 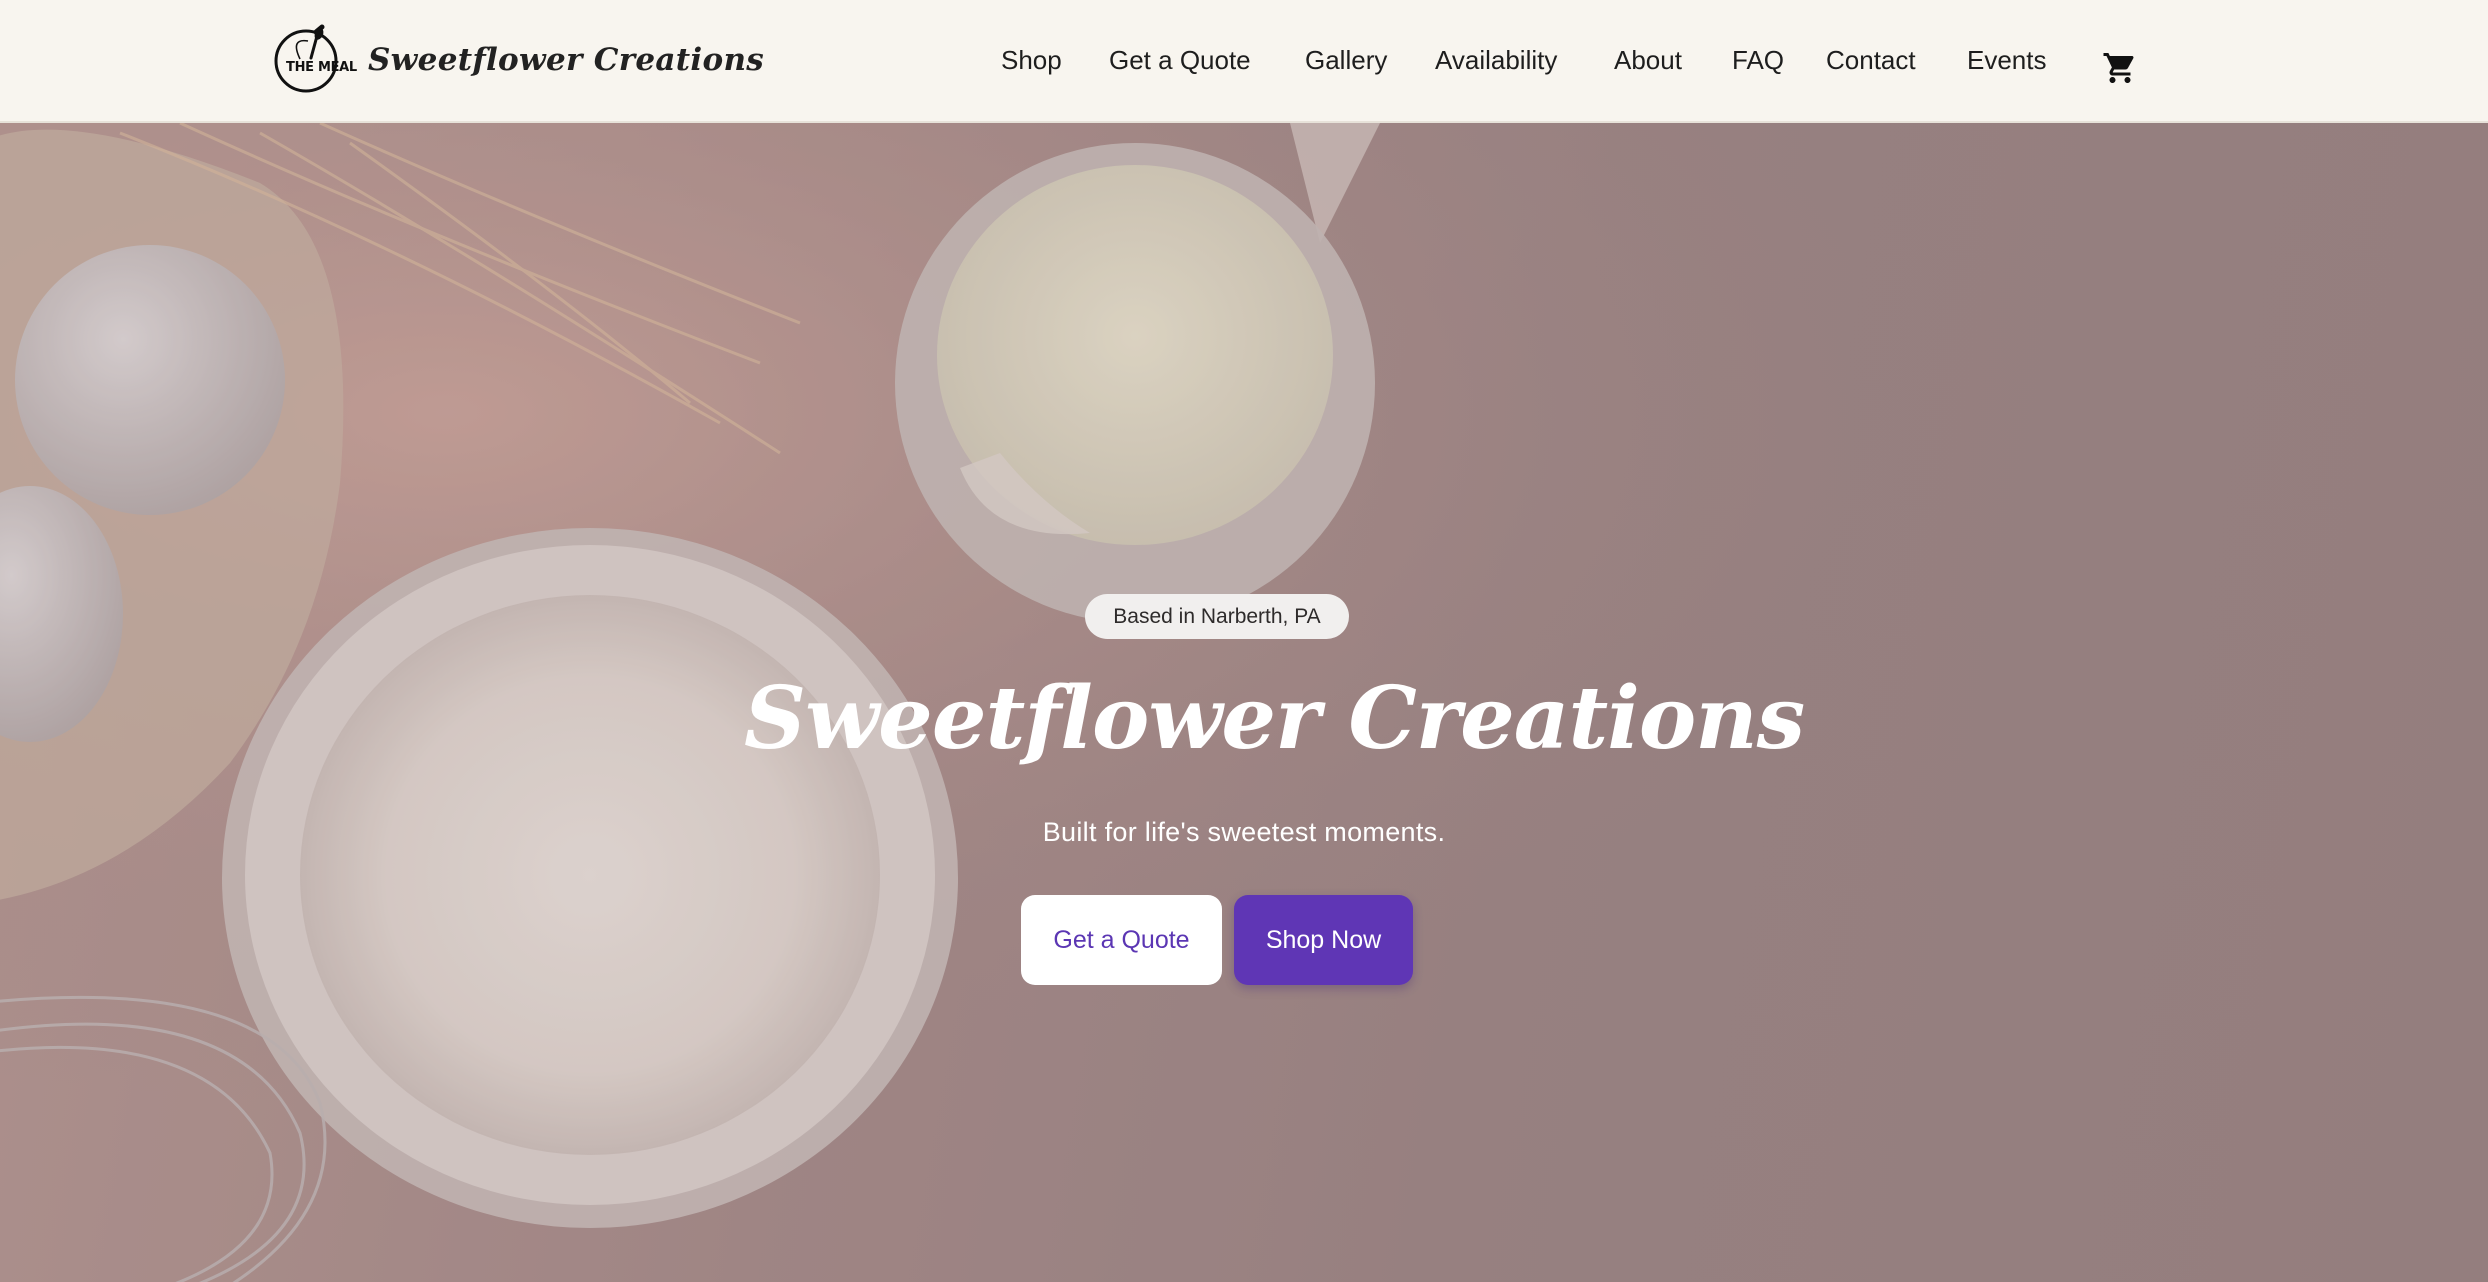 I want to click on nav-faq: FAQ, so click(x=1760, y=60).